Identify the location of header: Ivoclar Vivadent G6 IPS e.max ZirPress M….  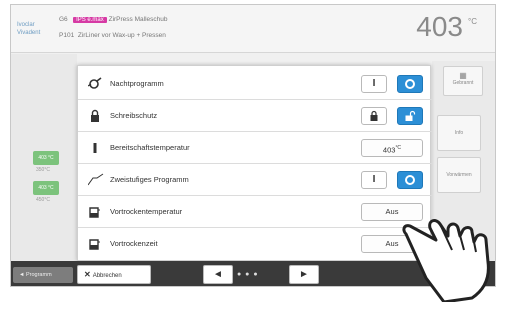
(253, 29).